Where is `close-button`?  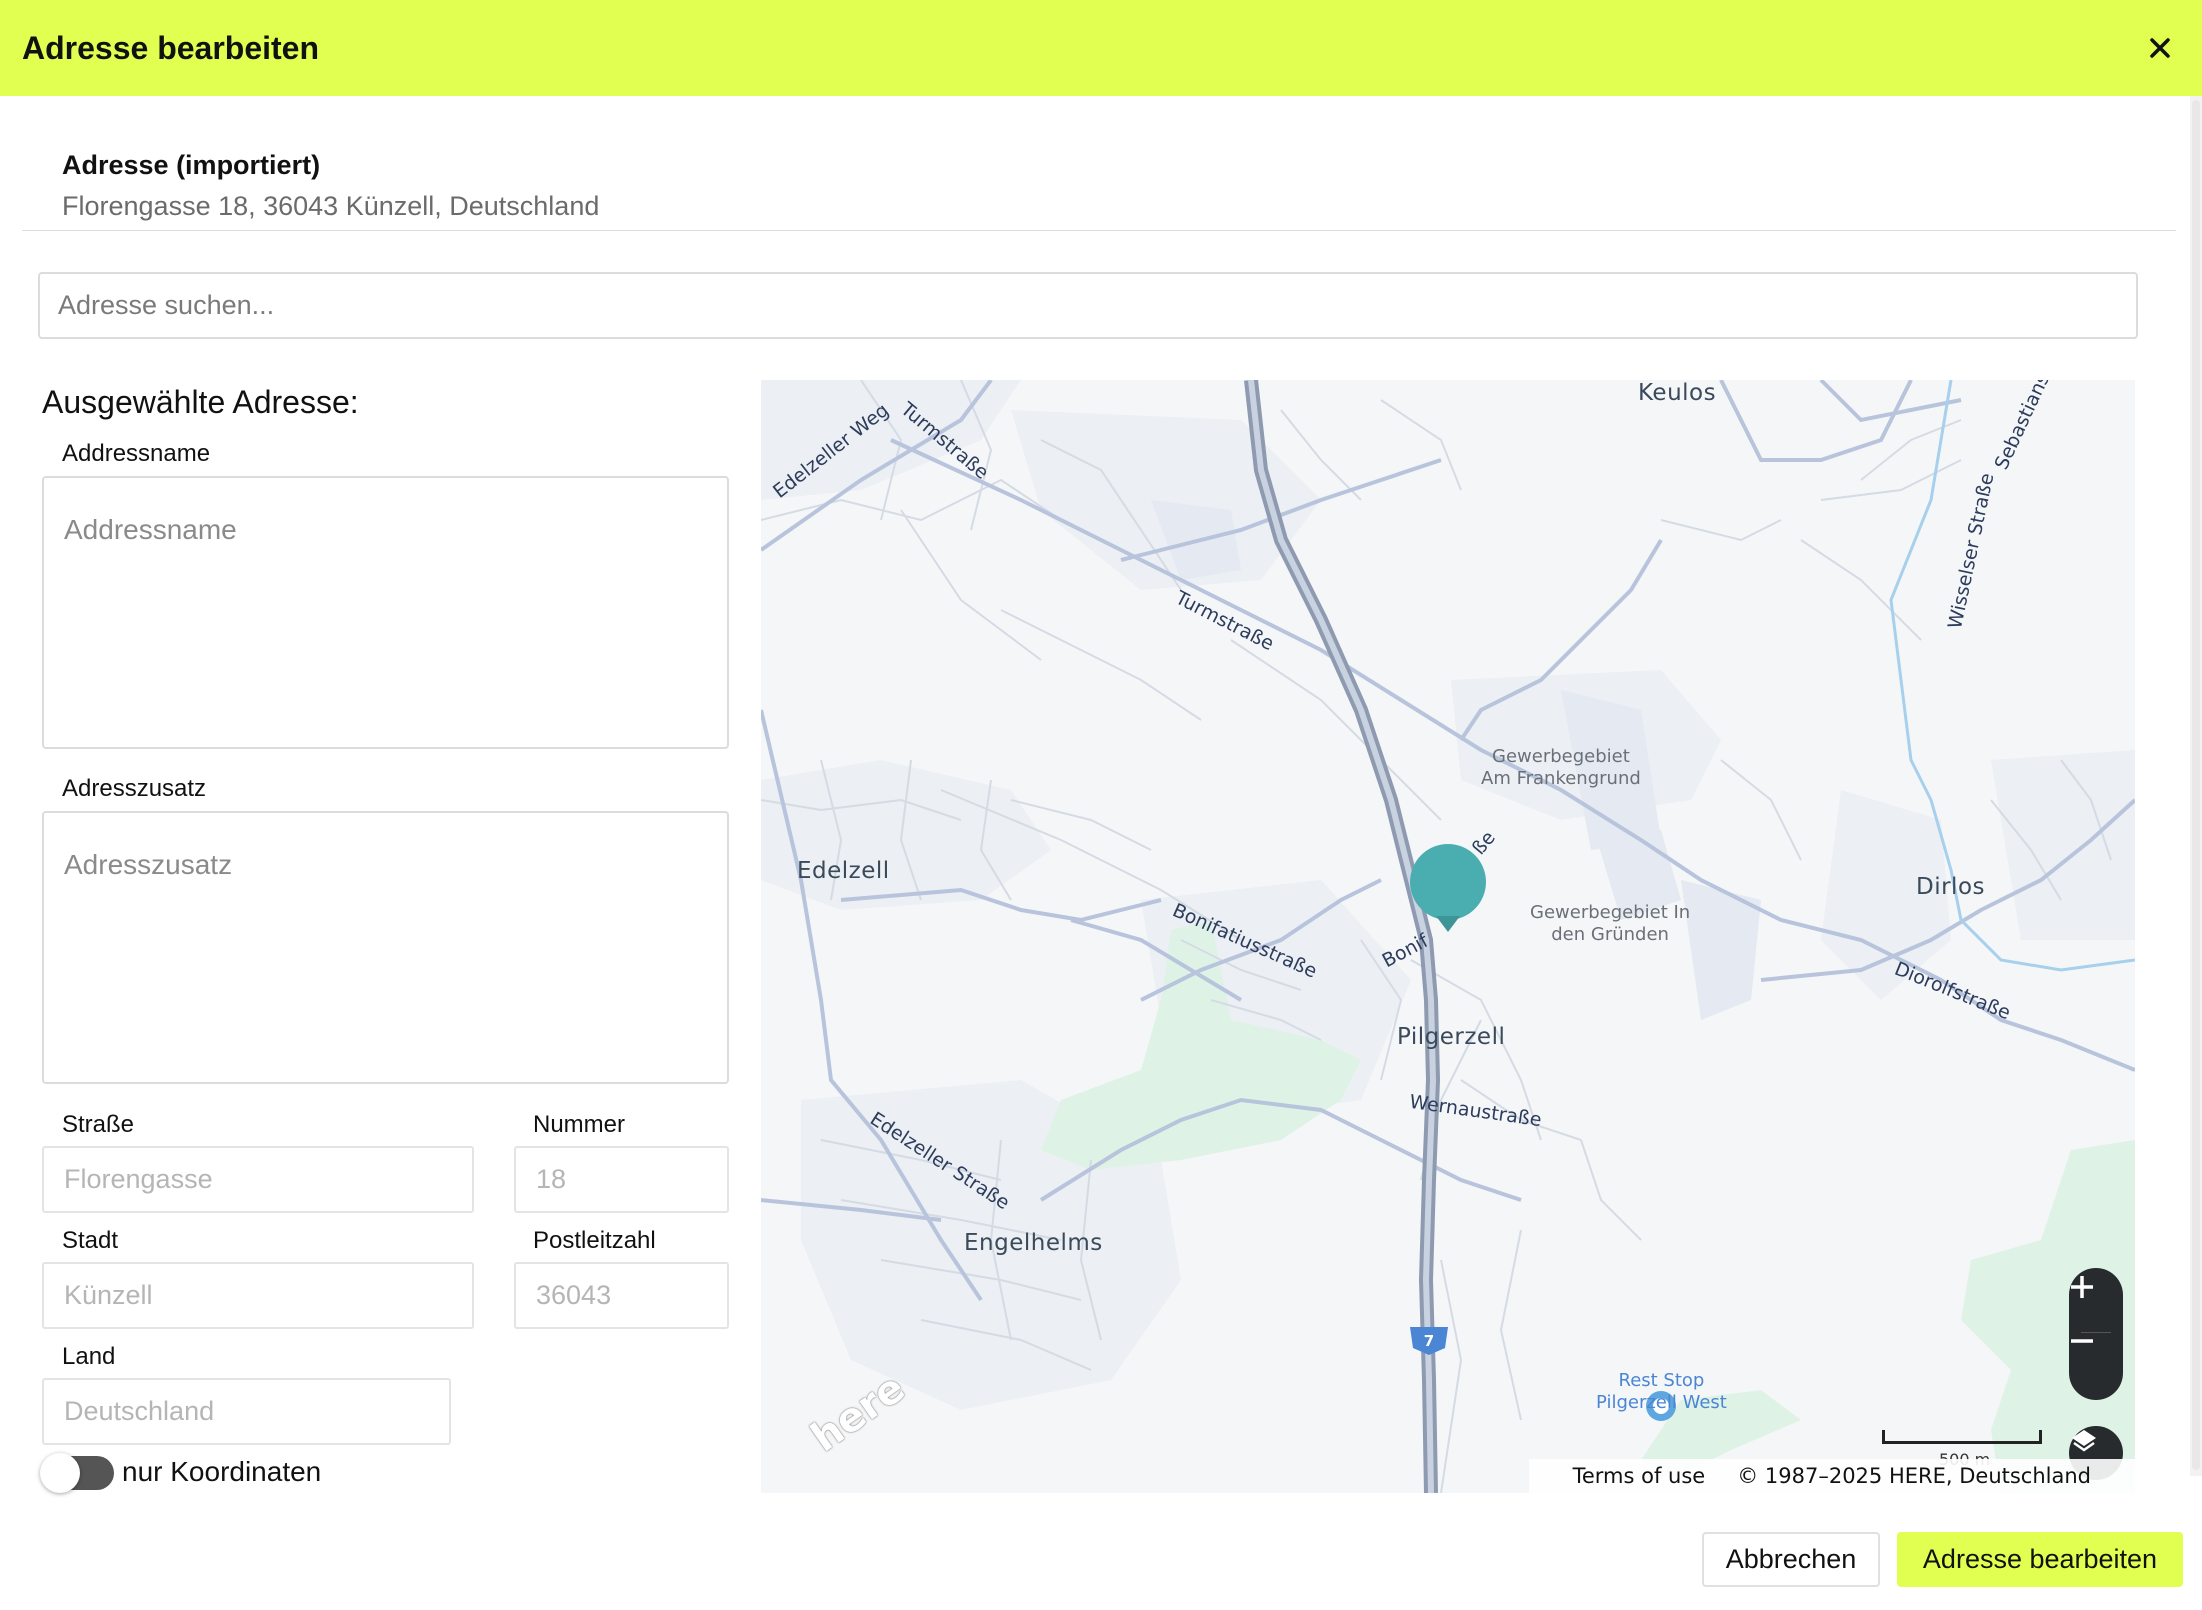 close-button is located at coordinates (2160, 48).